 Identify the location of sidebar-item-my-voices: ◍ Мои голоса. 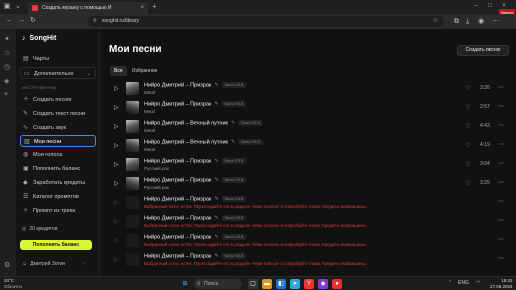
(58, 155).